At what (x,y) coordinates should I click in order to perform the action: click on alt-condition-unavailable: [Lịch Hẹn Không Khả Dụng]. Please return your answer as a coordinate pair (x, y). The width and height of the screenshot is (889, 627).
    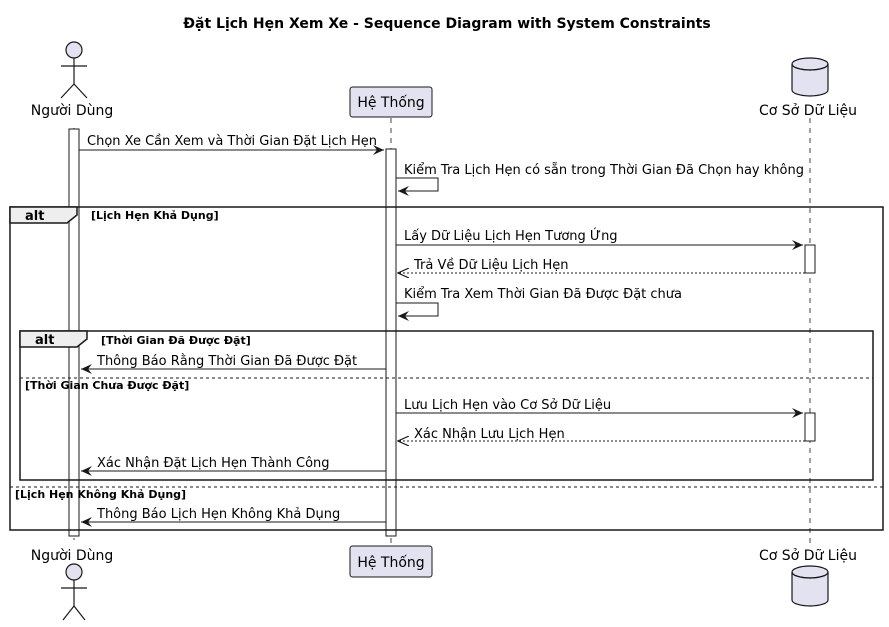
    Looking at the image, I should click on (100, 494).